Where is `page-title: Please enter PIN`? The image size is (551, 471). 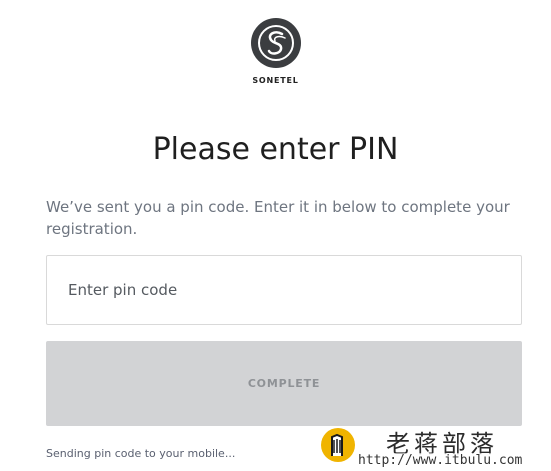
page-title: Please enter PIN is located at coordinates (275, 149).